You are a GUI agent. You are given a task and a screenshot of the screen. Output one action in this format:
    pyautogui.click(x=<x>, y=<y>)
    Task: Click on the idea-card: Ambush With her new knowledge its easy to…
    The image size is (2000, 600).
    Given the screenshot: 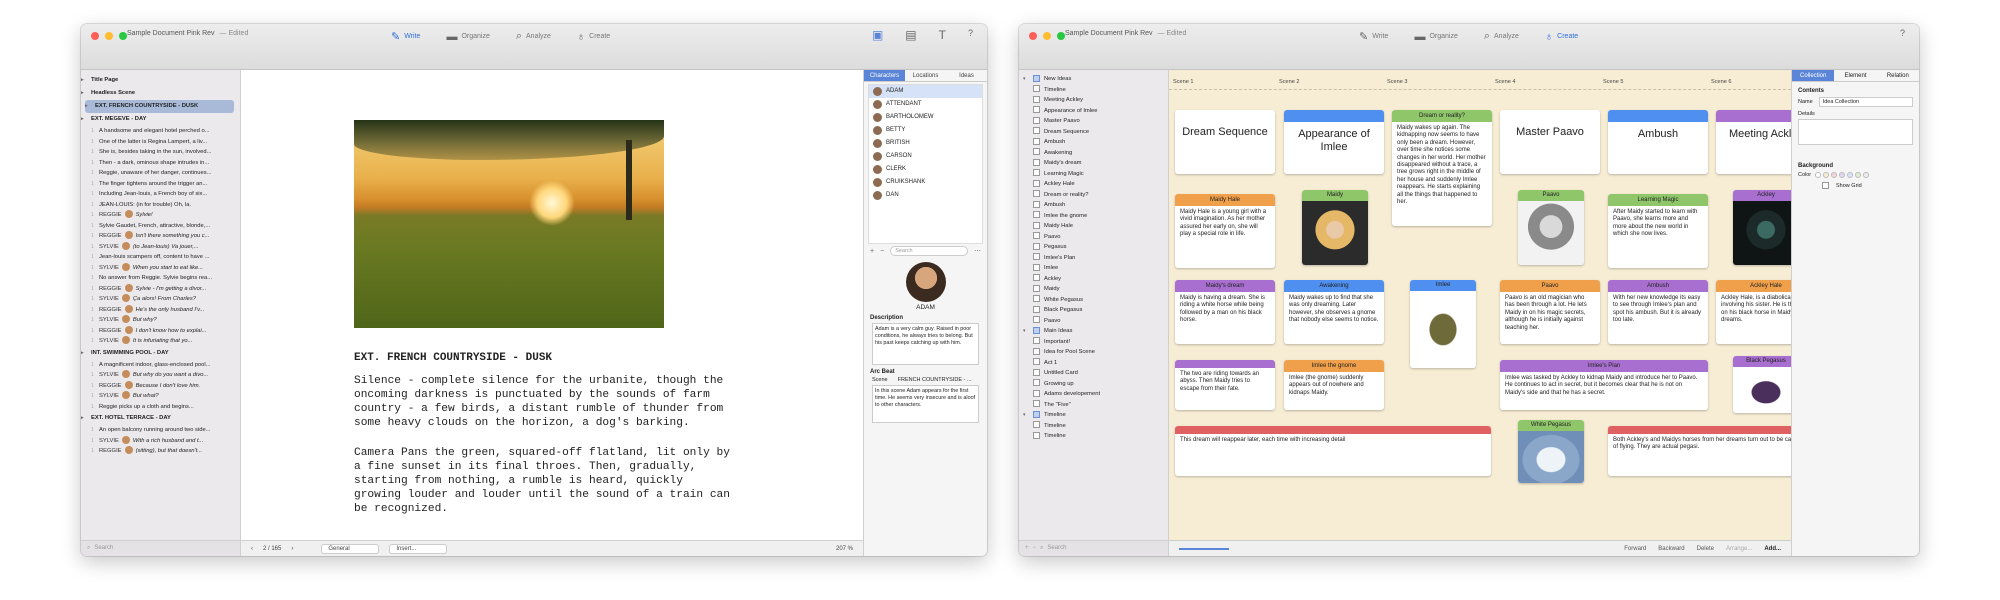 What is the action you would take?
    pyautogui.click(x=1658, y=312)
    